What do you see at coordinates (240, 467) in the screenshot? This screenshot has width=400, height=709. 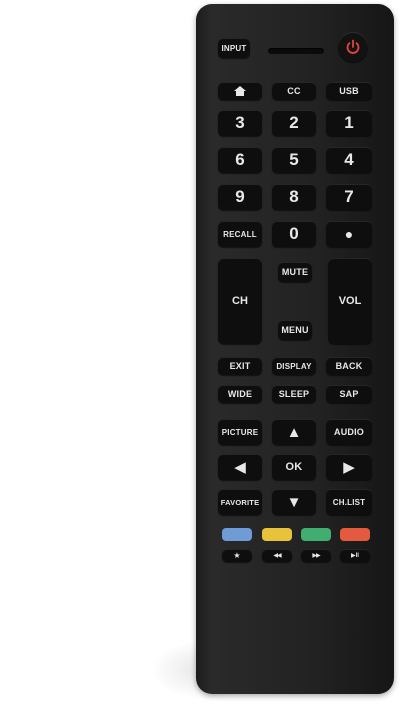 I see `left-arrow-button: ◀` at bounding box center [240, 467].